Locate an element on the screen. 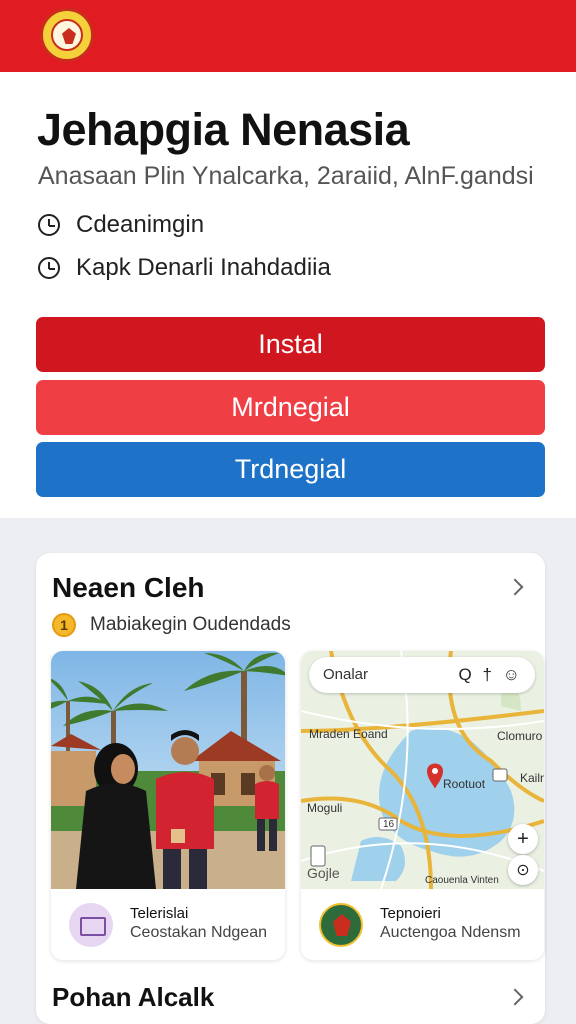  zoom-in-button: + is located at coordinates (523, 839).